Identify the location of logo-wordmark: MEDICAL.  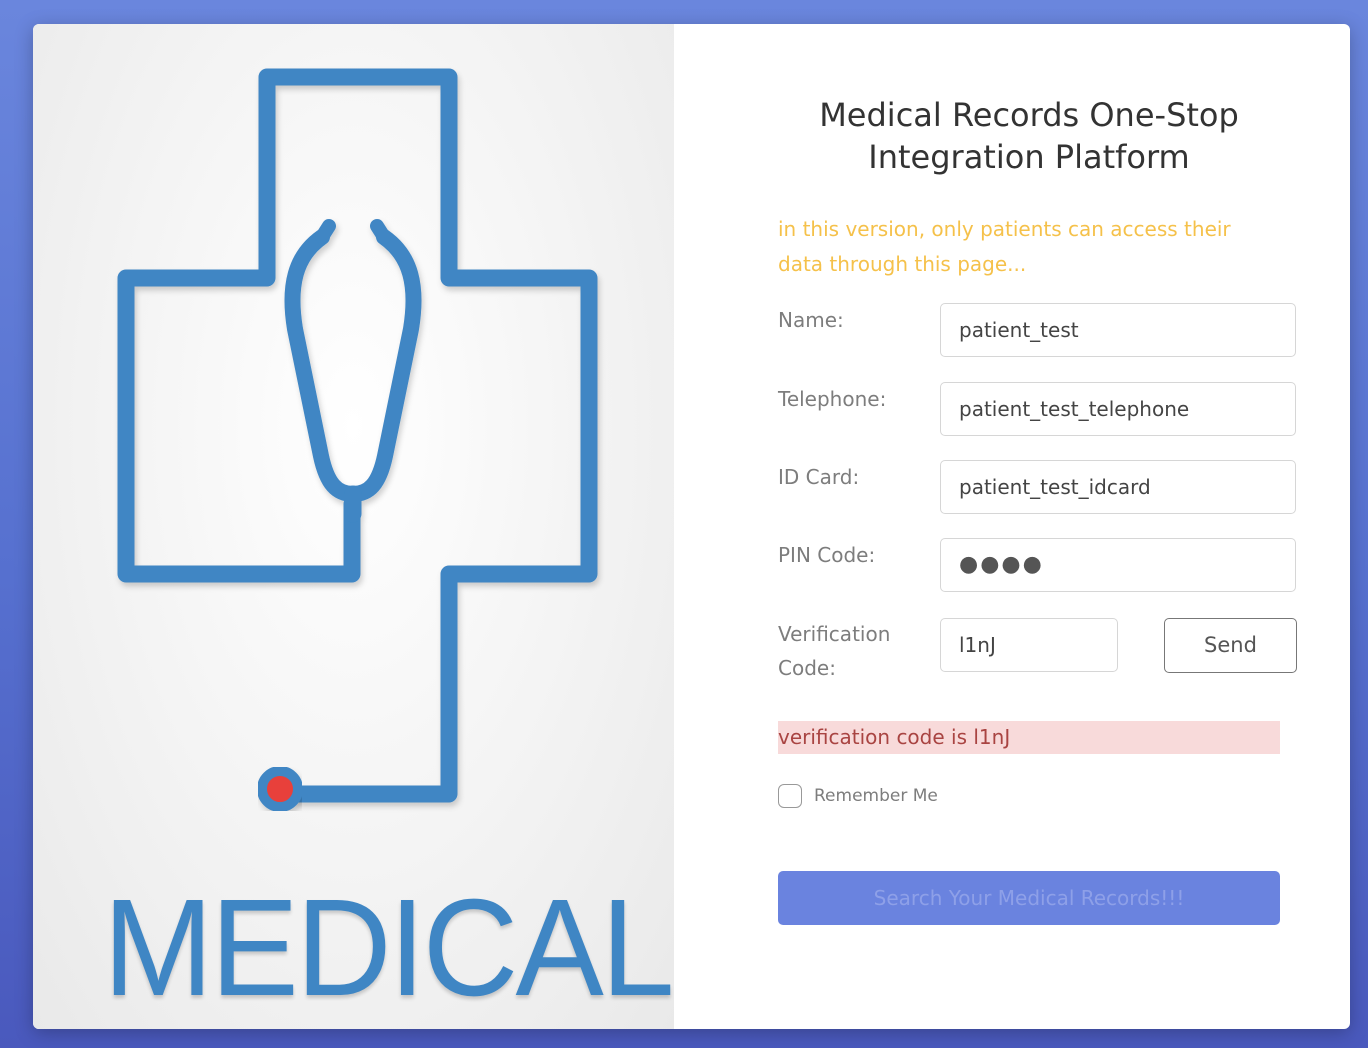
(389, 948).